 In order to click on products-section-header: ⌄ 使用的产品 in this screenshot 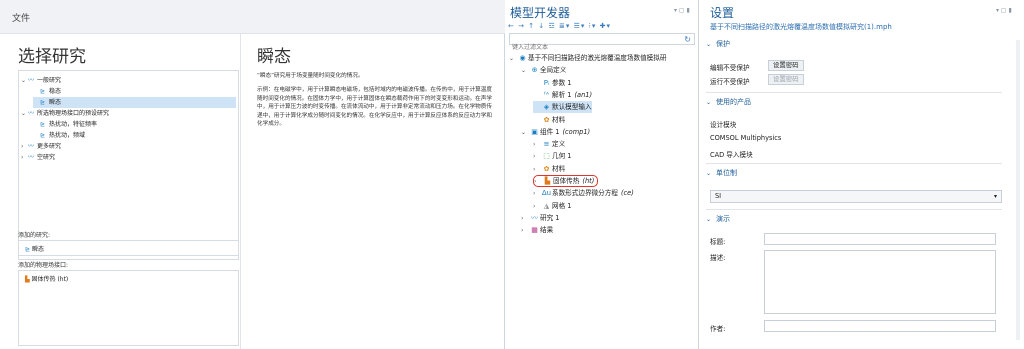, I will do `click(854, 102)`.